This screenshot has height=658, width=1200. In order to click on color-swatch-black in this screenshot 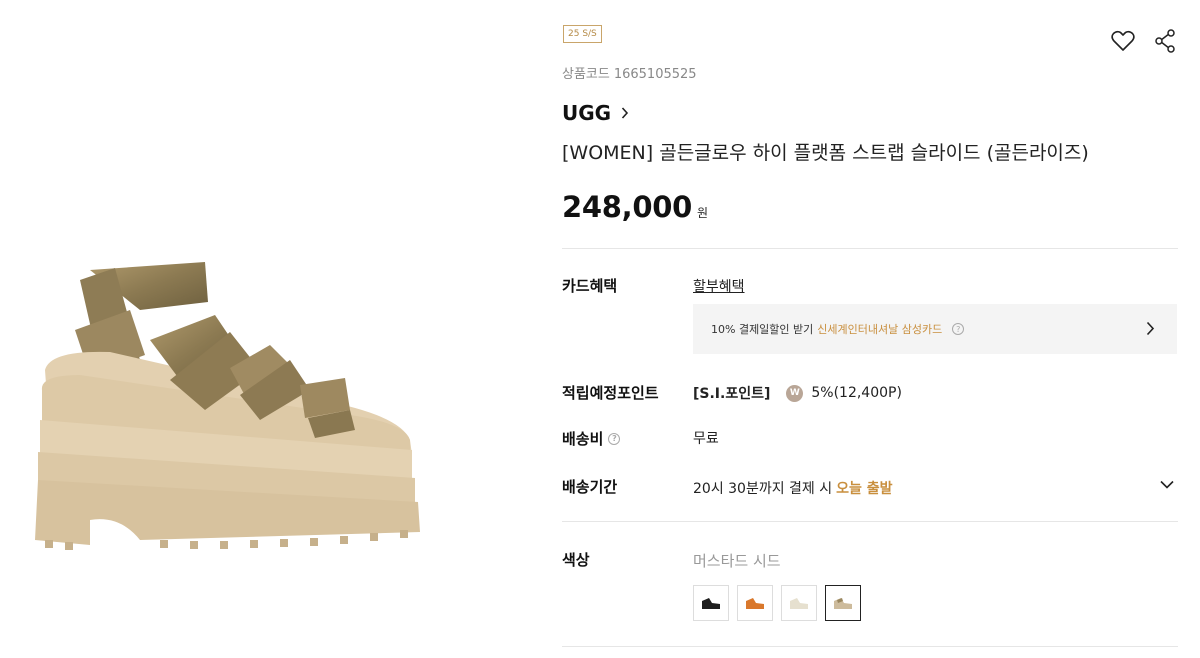, I will do `click(711, 603)`.